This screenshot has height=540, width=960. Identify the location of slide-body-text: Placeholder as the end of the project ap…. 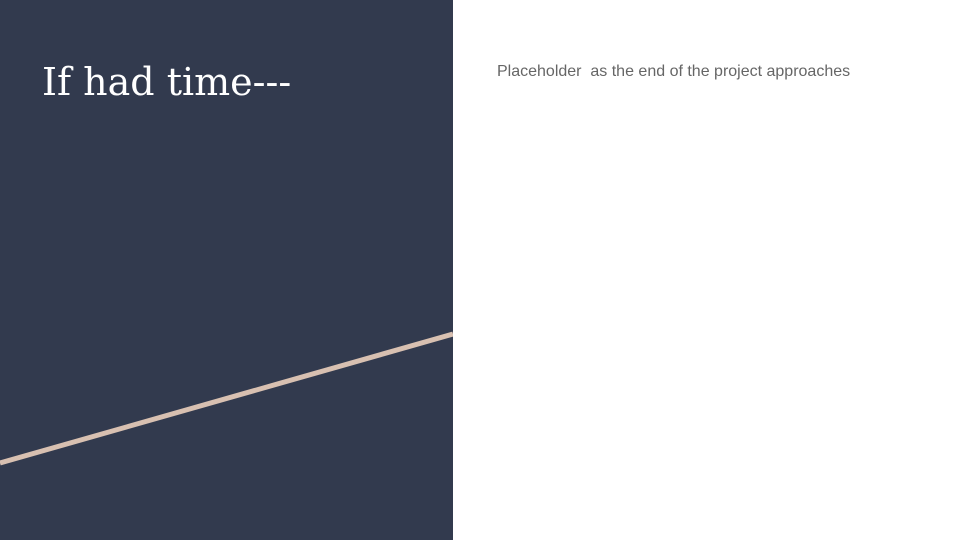
(674, 71).